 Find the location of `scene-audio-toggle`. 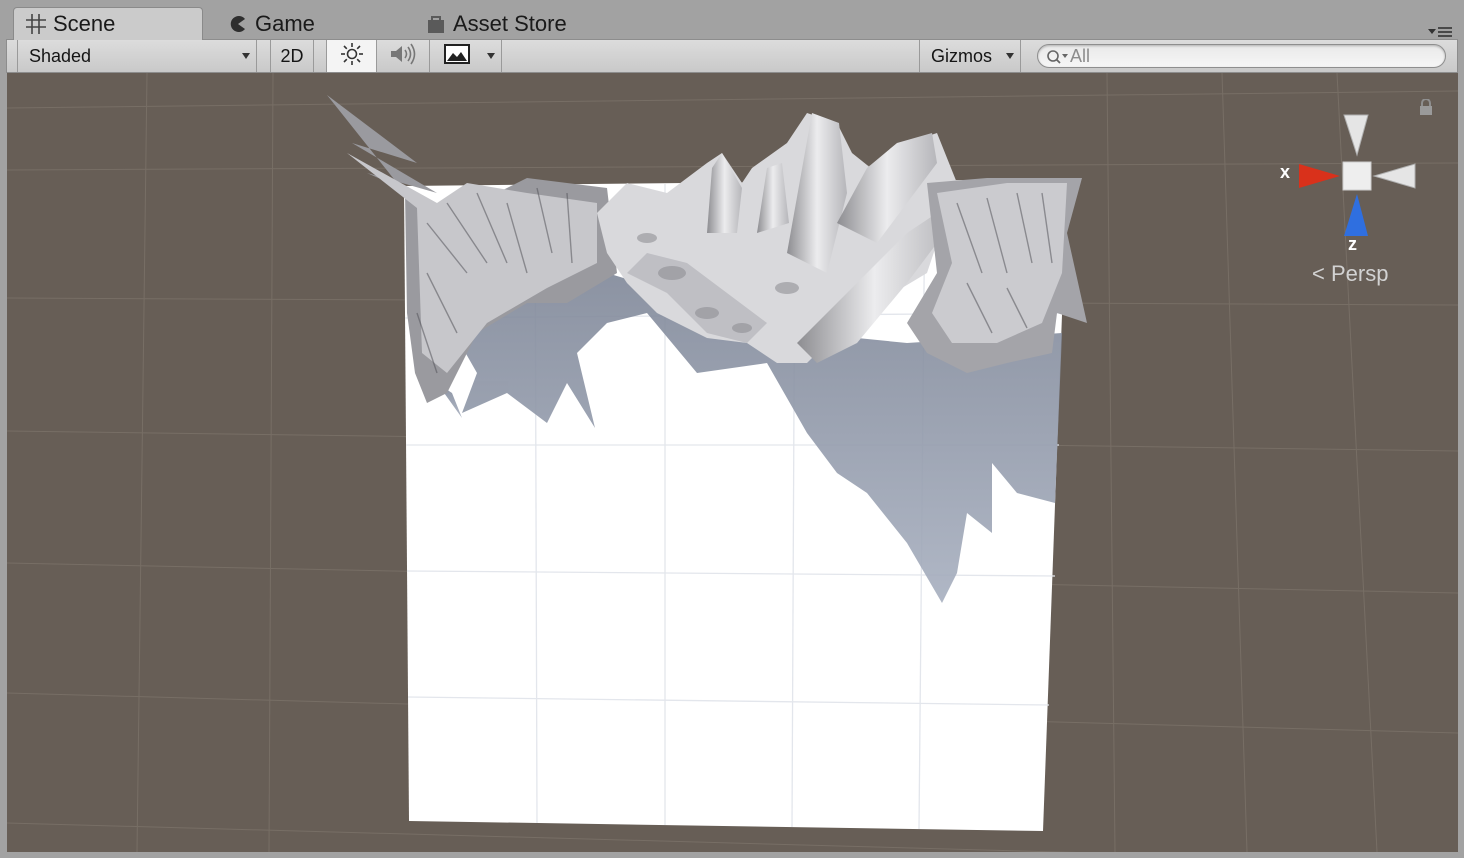

scene-audio-toggle is located at coordinates (403, 56).